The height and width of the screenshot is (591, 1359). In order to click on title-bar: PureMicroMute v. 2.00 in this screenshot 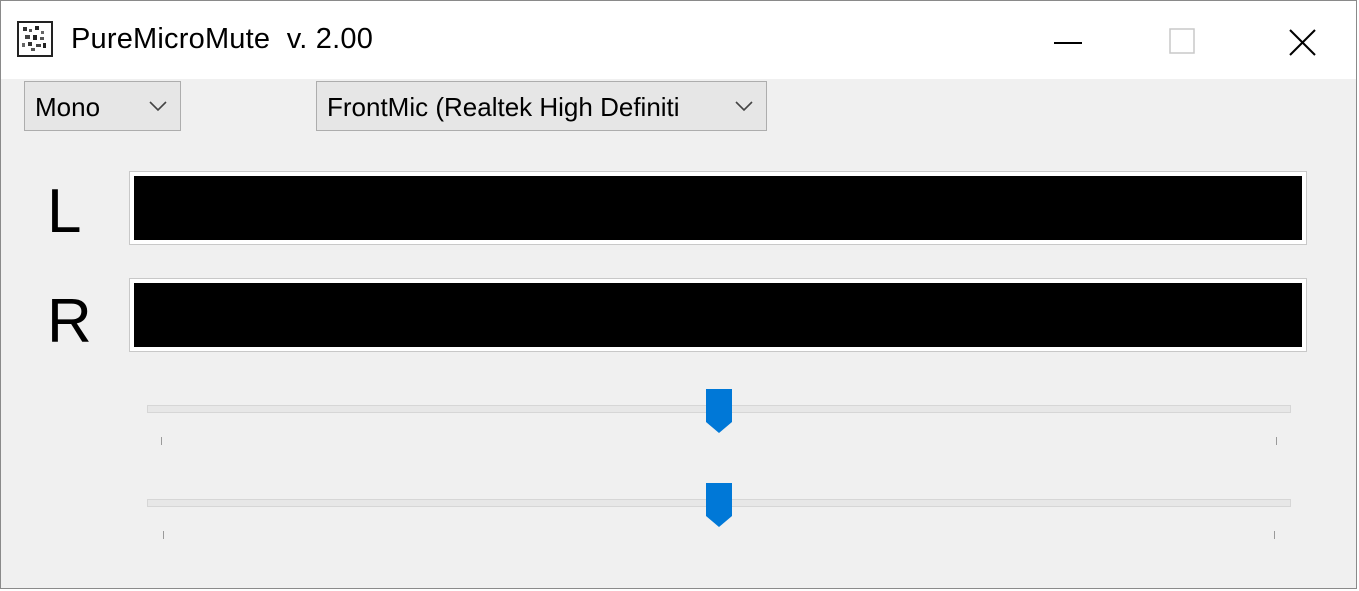, I will do `click(678, 40)`.